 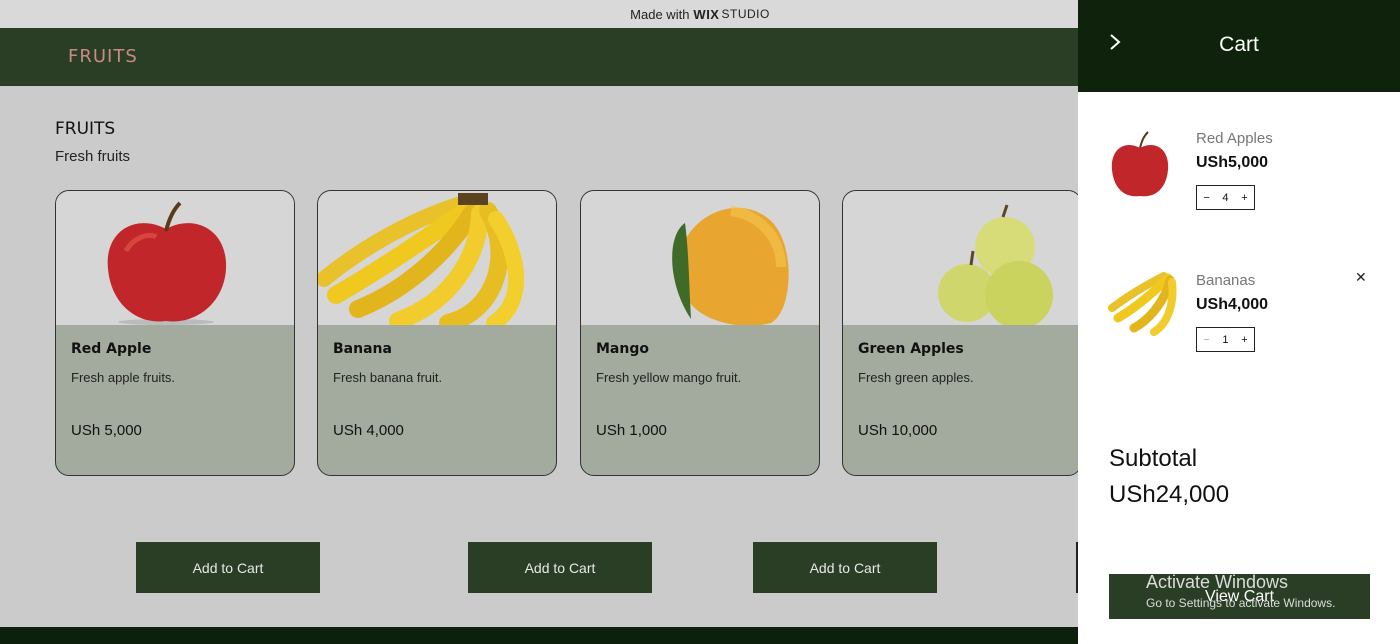 What do you see at coordinates (123, 377) in the screenshot?
I see `product-description: Fresh apple fruits.` at bounding box center [123, 377].